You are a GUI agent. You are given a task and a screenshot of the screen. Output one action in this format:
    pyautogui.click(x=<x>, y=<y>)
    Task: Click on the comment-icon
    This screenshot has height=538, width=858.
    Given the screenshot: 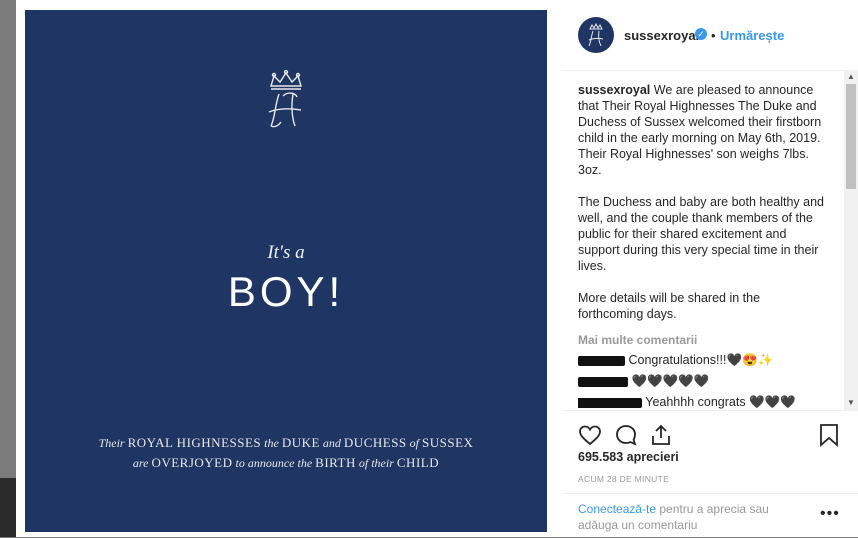 What is the action you would take?
    pyautogui.click(x=626, y=435)
    